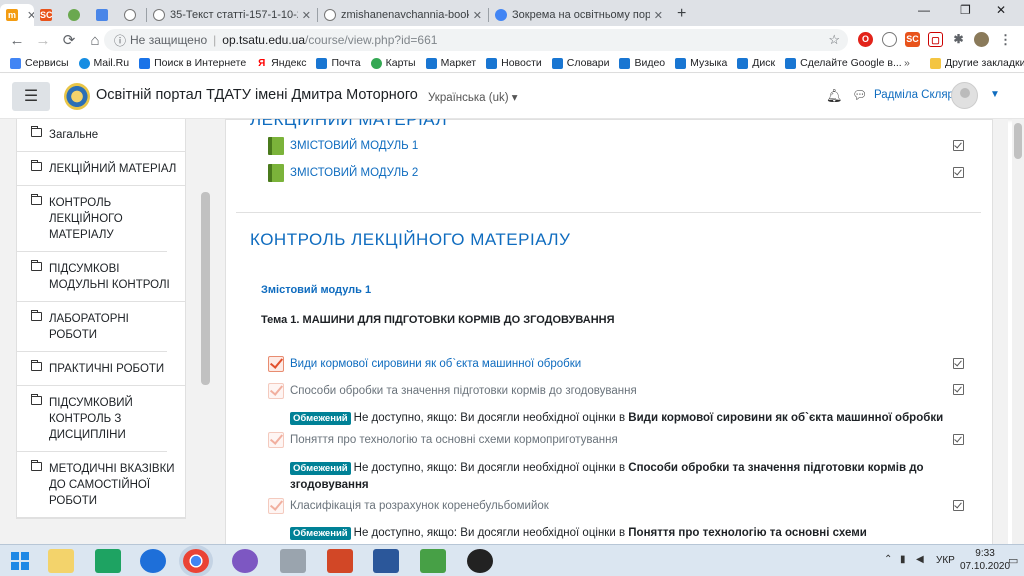 This screenshot has height=576, width=1024. I want to click on tray-arrow-icon: ⌃, so click(888, 559).